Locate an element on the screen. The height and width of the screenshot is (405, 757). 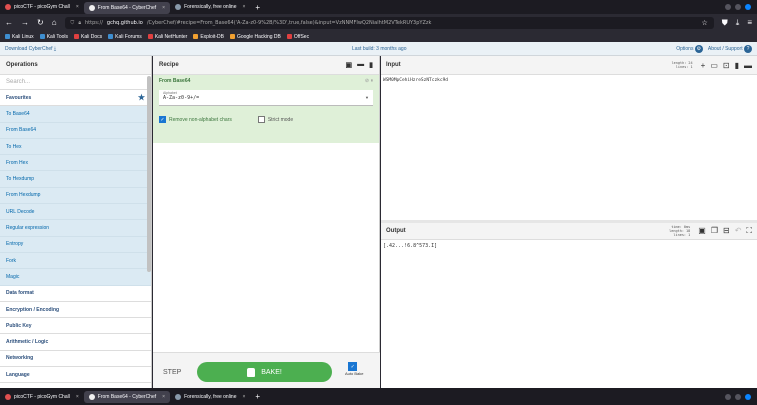
operation-item: Fork is located at coordinates (75, 261).